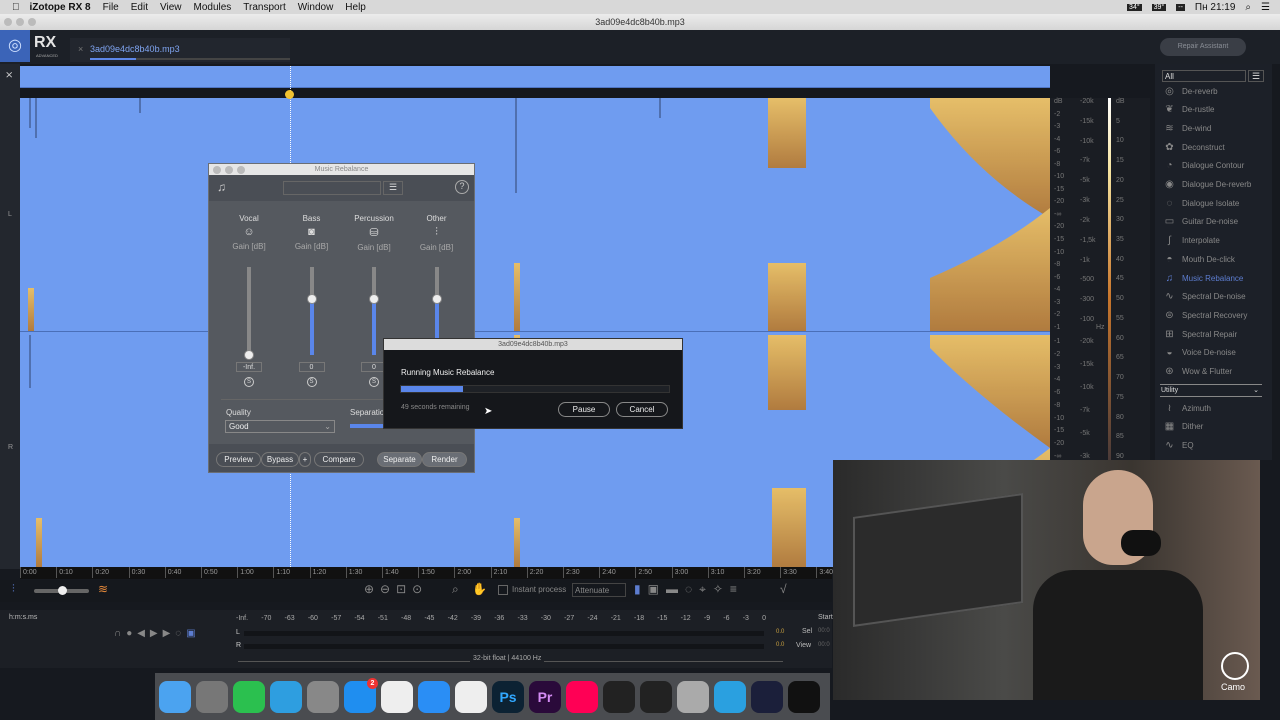  Describe the element at coordinates (316, 7) in the screenshot. I see `menu-window: Window` at that location.